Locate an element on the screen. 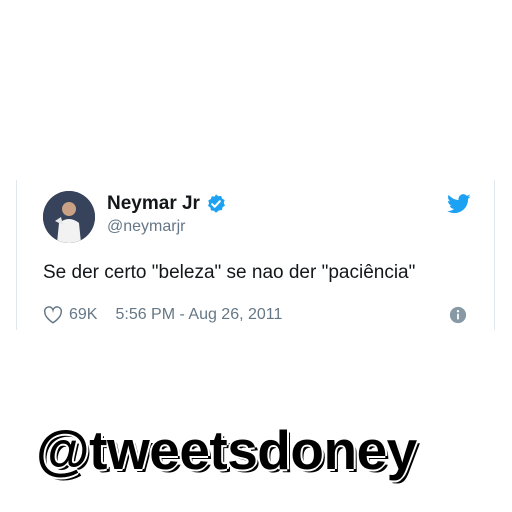  info-icon is located at coordinates (458, 315).